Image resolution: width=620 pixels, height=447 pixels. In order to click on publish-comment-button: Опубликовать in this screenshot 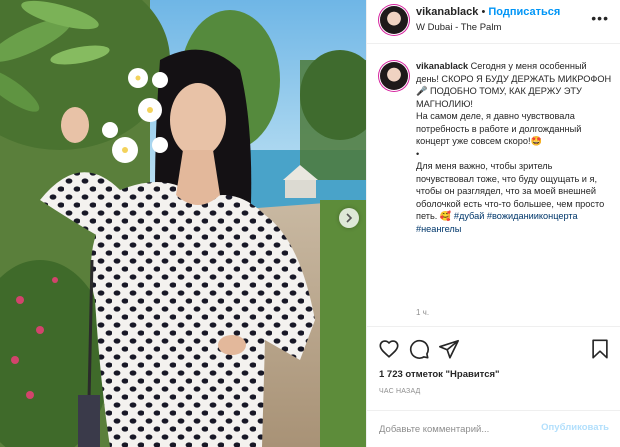, I will do `click(575, 427)`.